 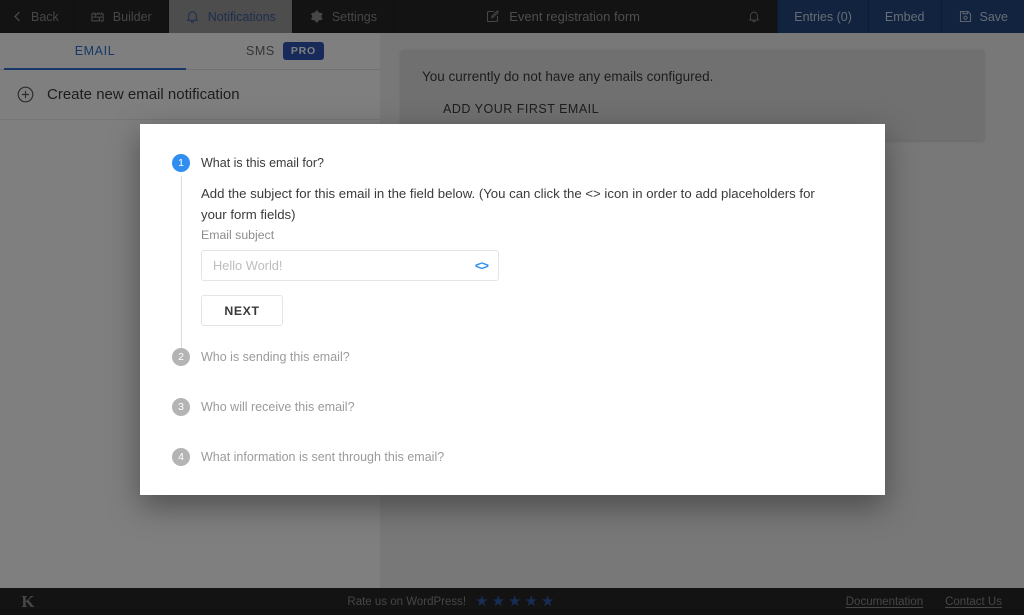 What do you see at coordinates (238, 235) in the screenshot?
I see `email-subject-label: Email subject` at bounding box center [238, 235].